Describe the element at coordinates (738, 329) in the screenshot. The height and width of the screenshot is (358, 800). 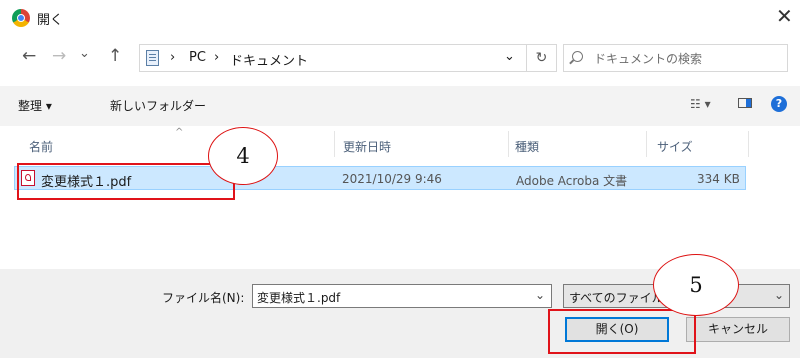
I see `cancel-button: キャンセル` at that location.